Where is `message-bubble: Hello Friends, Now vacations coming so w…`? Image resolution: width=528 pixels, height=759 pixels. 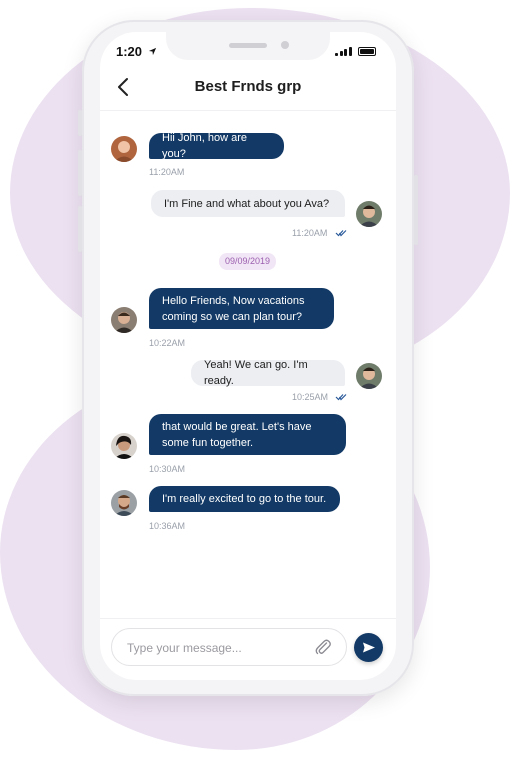
message-bubble: Hello Friends, Now vacations coming so w… is located at coordinates (241, 308).